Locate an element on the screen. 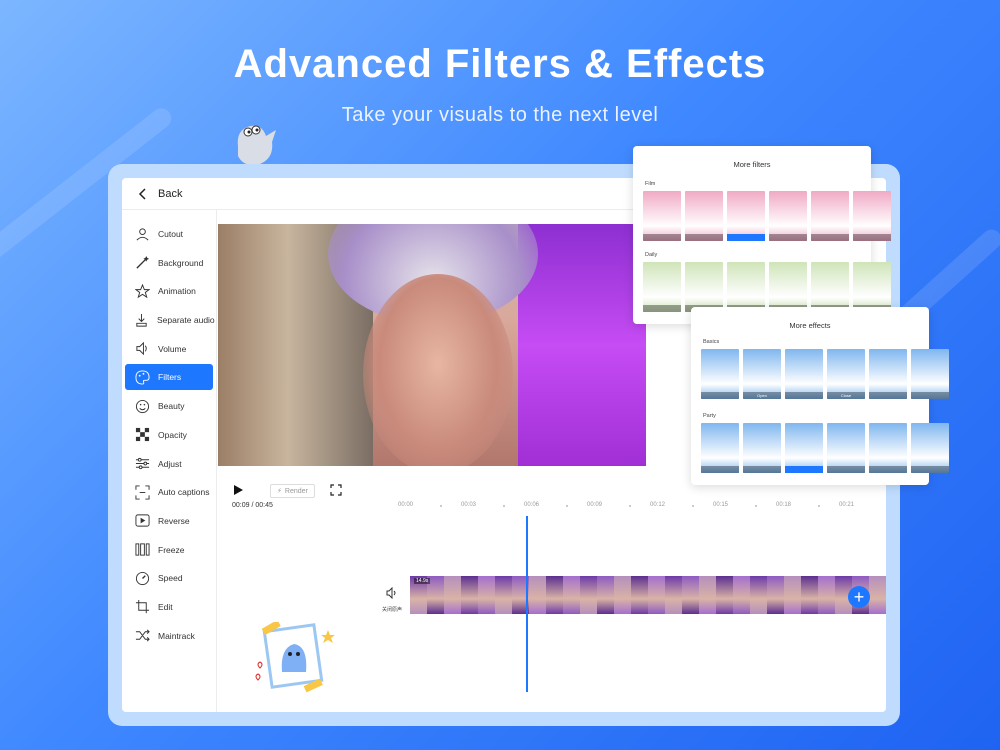  basics-thumbnails: Open Close is located at coordinates (825, 374).